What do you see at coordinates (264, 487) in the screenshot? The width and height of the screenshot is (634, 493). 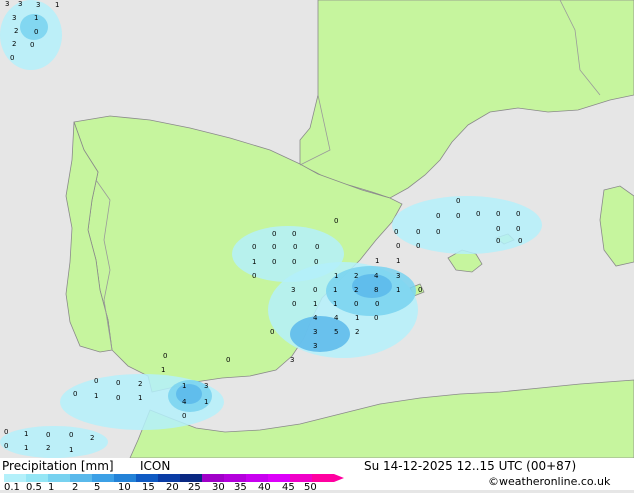 I see `colorbar-tick-label: 40` at bounding box center [264, 487].